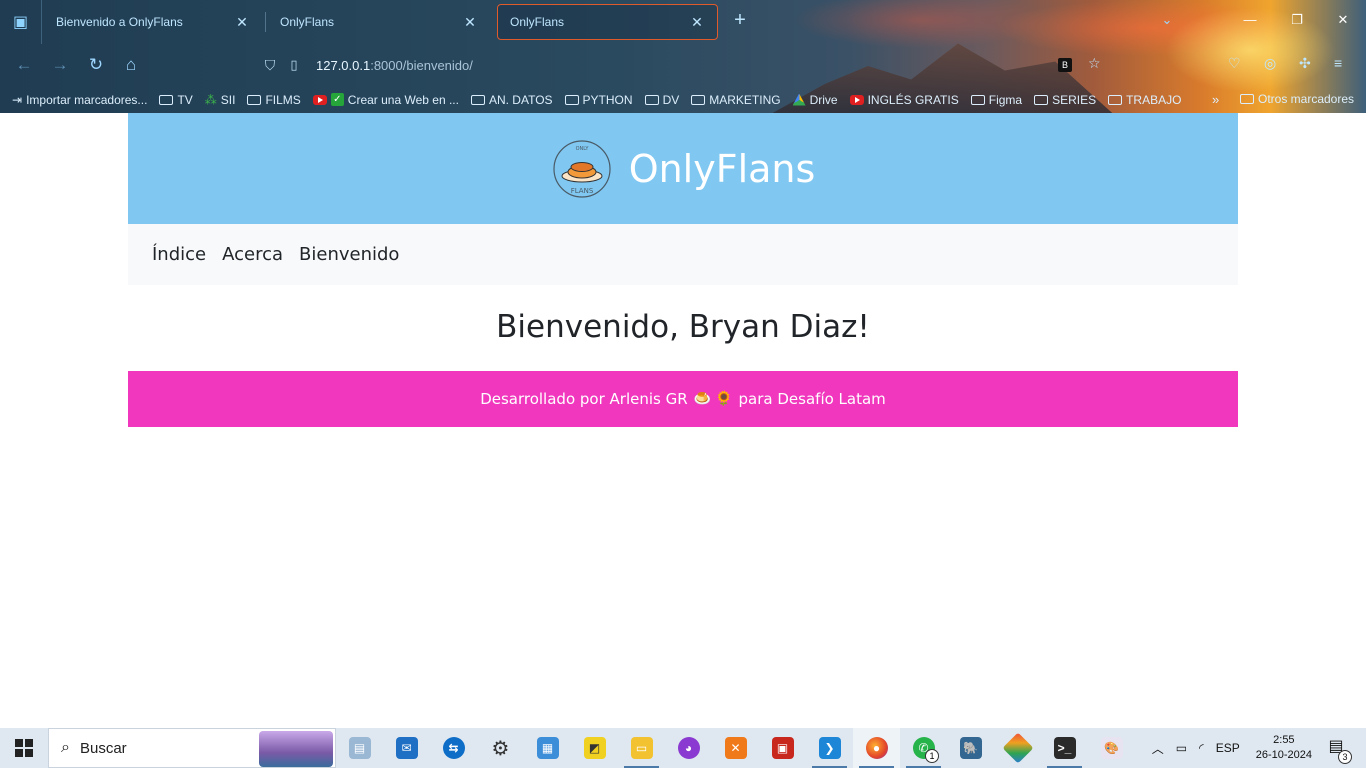 The width and height of the screenshot is (1366, 768). Describe the element at coordinates (594, 748) in the screenshot. I see `sticky-notes-icon: ◩` at that location.